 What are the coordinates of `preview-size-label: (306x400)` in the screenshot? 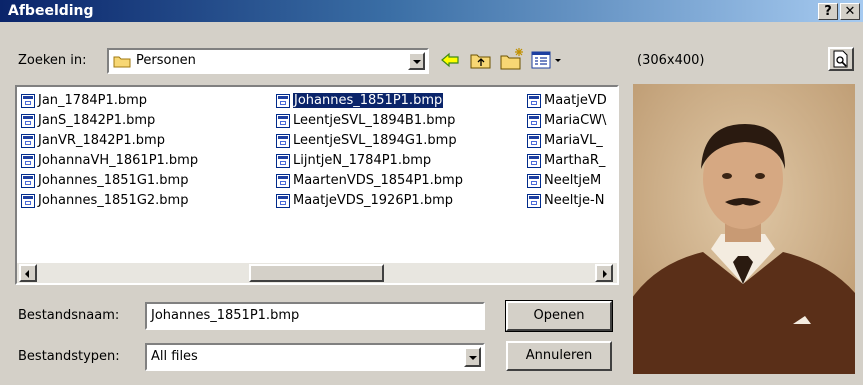 It's located at (671, 60).